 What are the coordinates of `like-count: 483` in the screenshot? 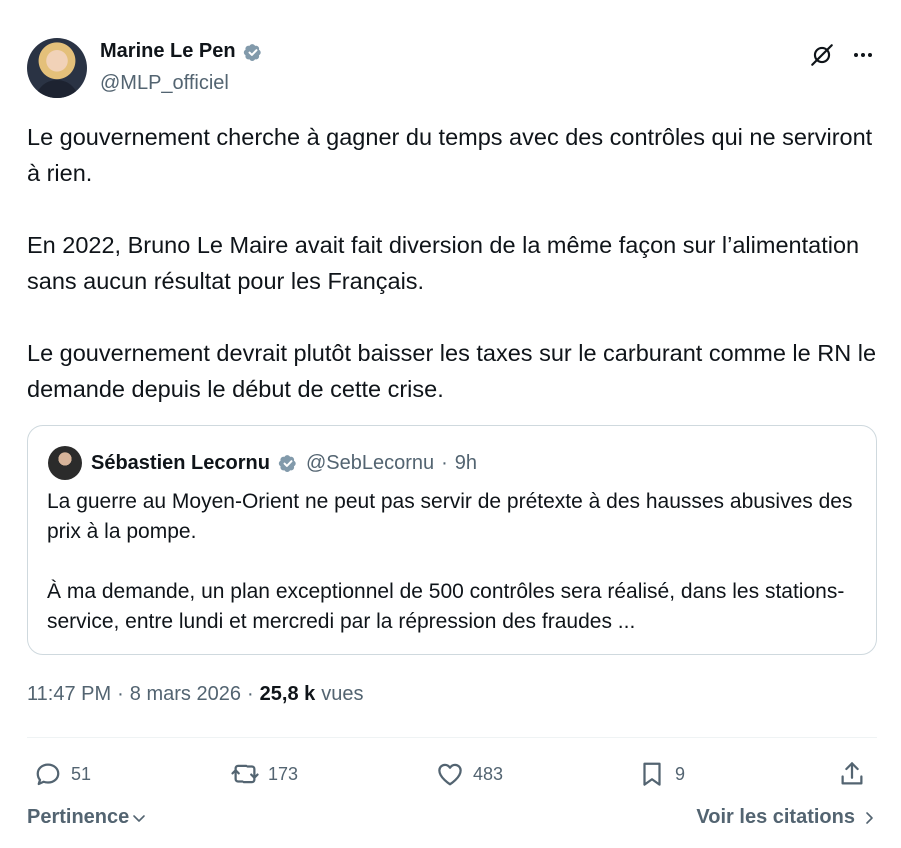 It's located at (488, 773).